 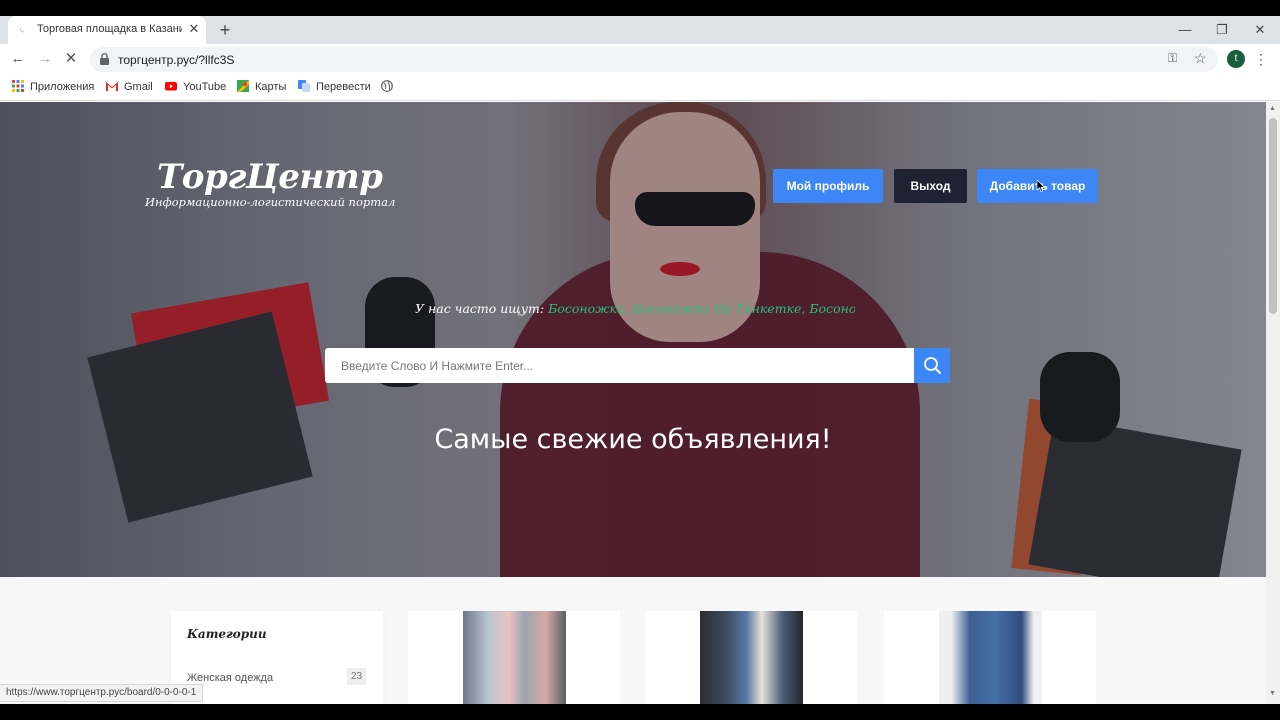 What do you see at coordinates (1272, 108) in the screenshot?
I see `scroll-up-arrow-icon: ▲` at bounding box center [1272, 108].